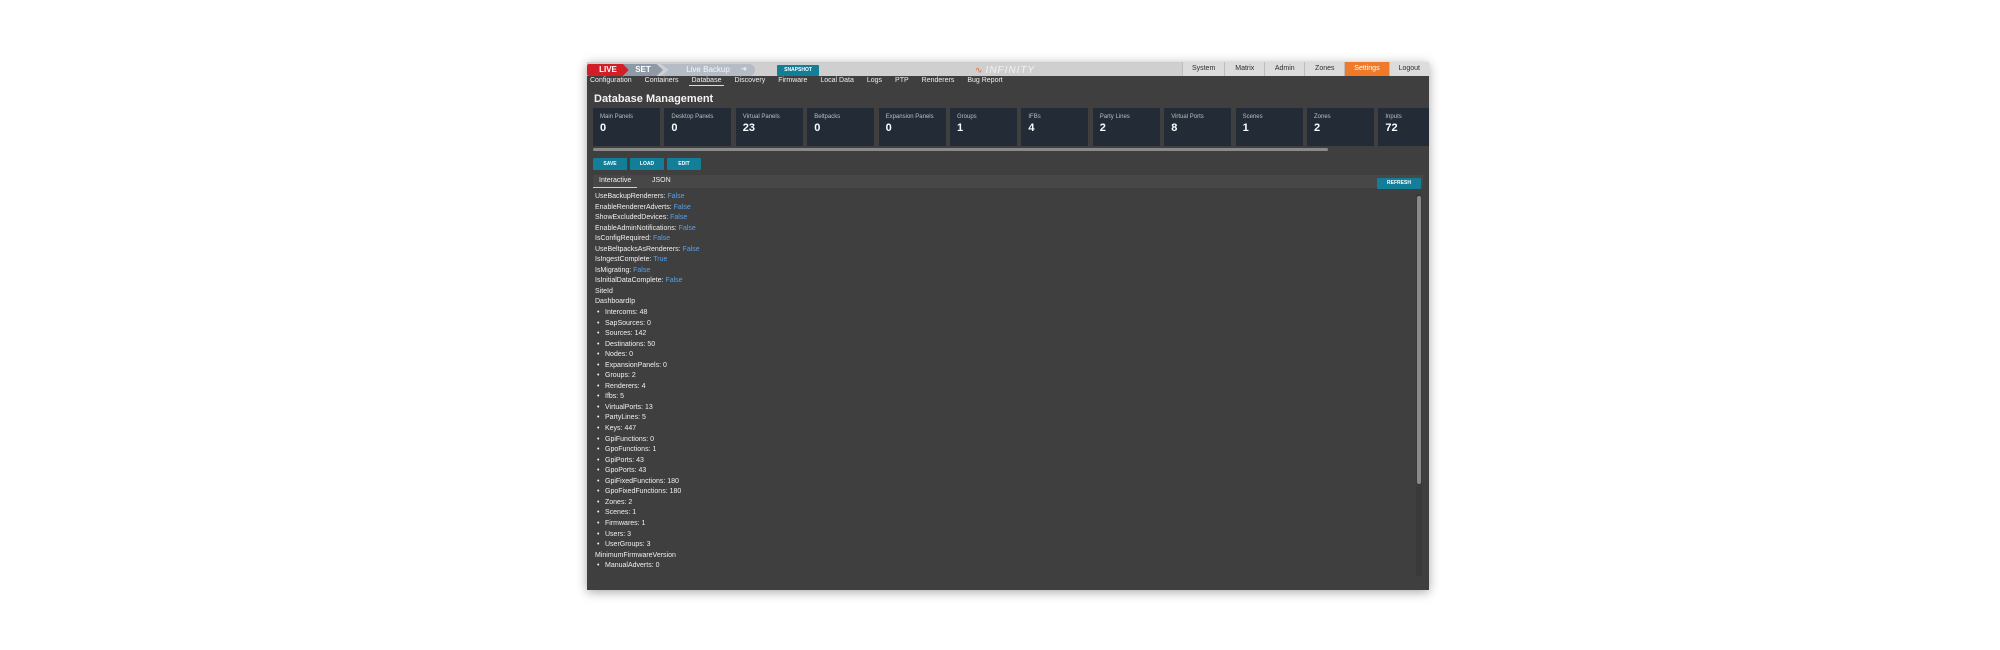  What do you see at coordinates (798, 70) in the screenshot?
I see `snapshot-button: SNAPSHOT` at bounding box center [798, 70].